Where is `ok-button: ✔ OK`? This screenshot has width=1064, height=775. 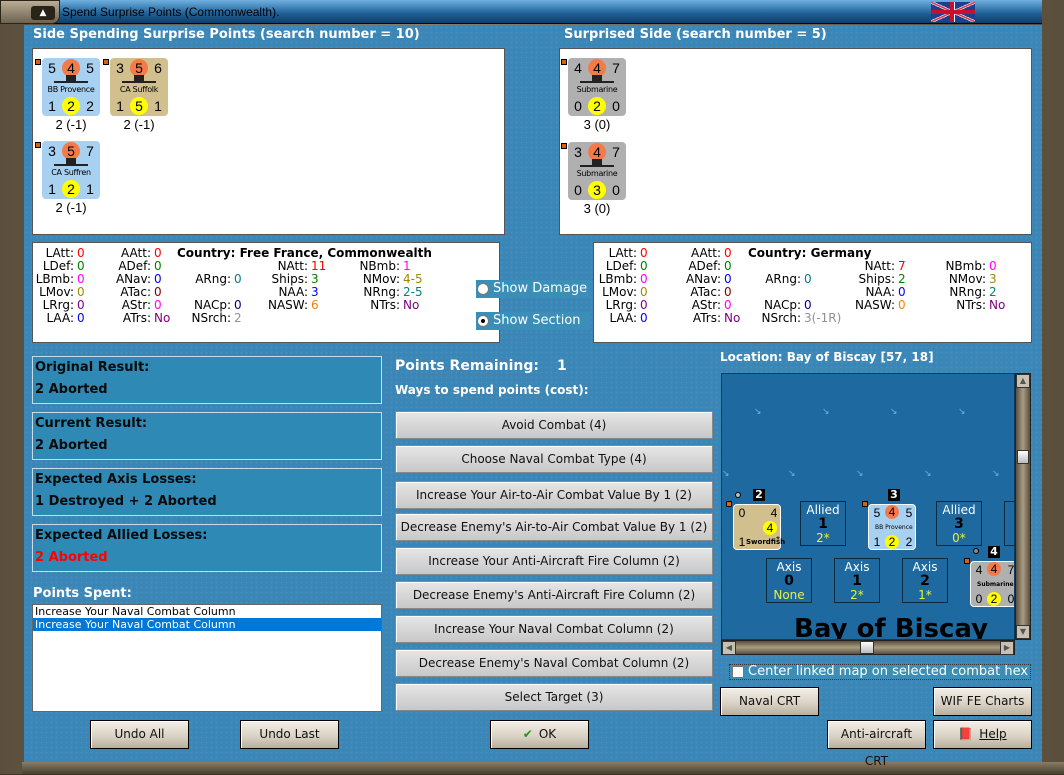
ok-button: ✔ OK is located at coordinates (539, 734).